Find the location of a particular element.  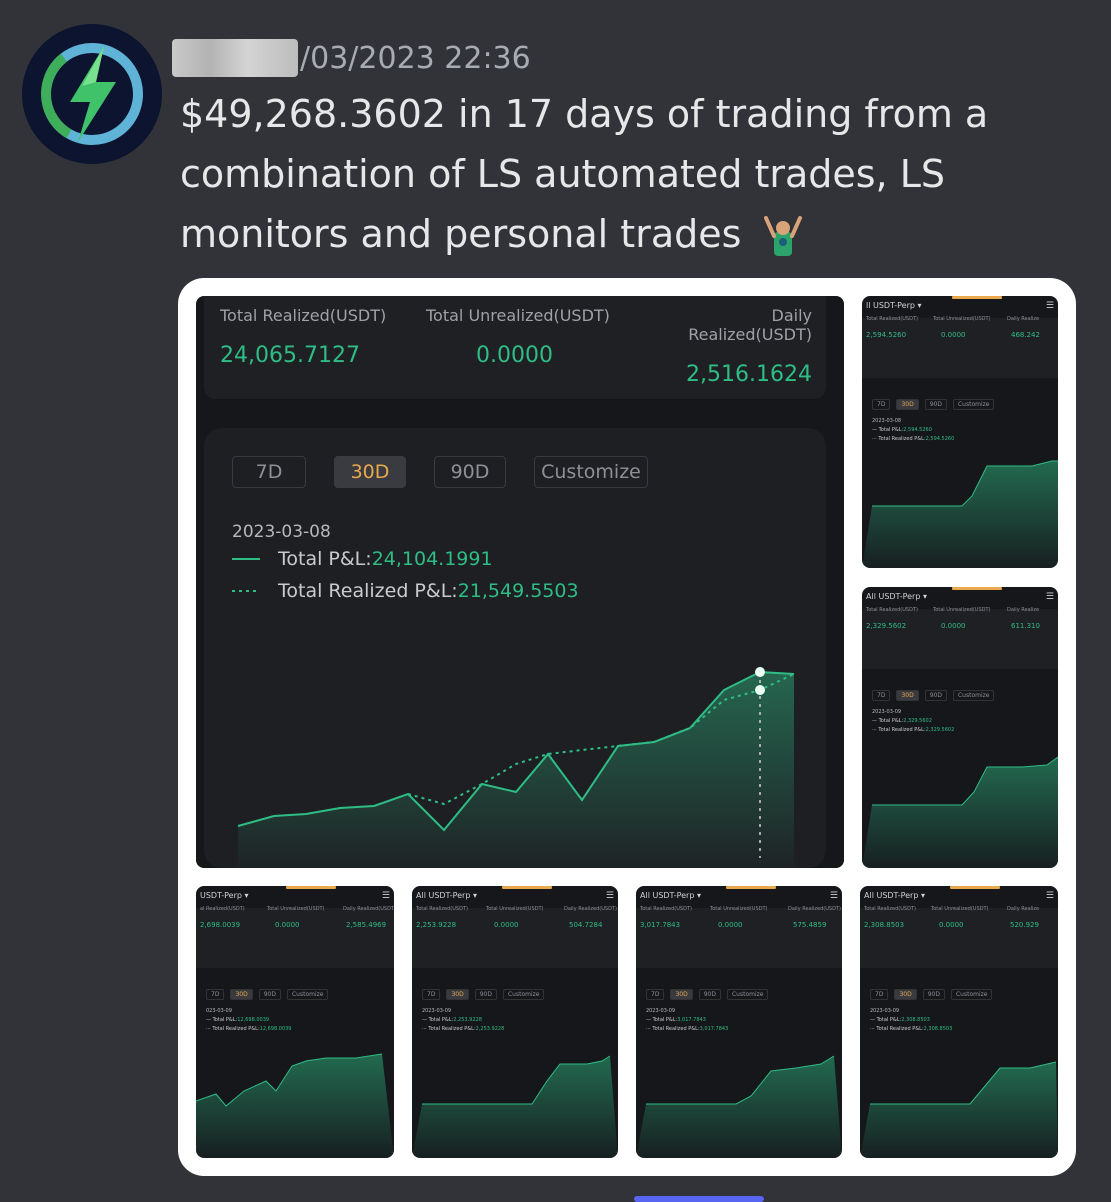

message-timestamp: /03/2023 22:36 is located at coordinates (351, 58).